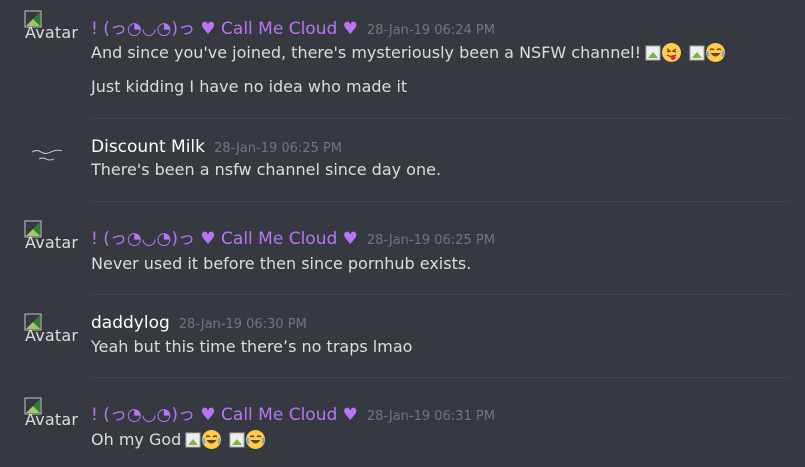 Image resolution: width=805 pixels, height=467 pixels. I want to click on message-text: Oh my God, so click(178, 439).